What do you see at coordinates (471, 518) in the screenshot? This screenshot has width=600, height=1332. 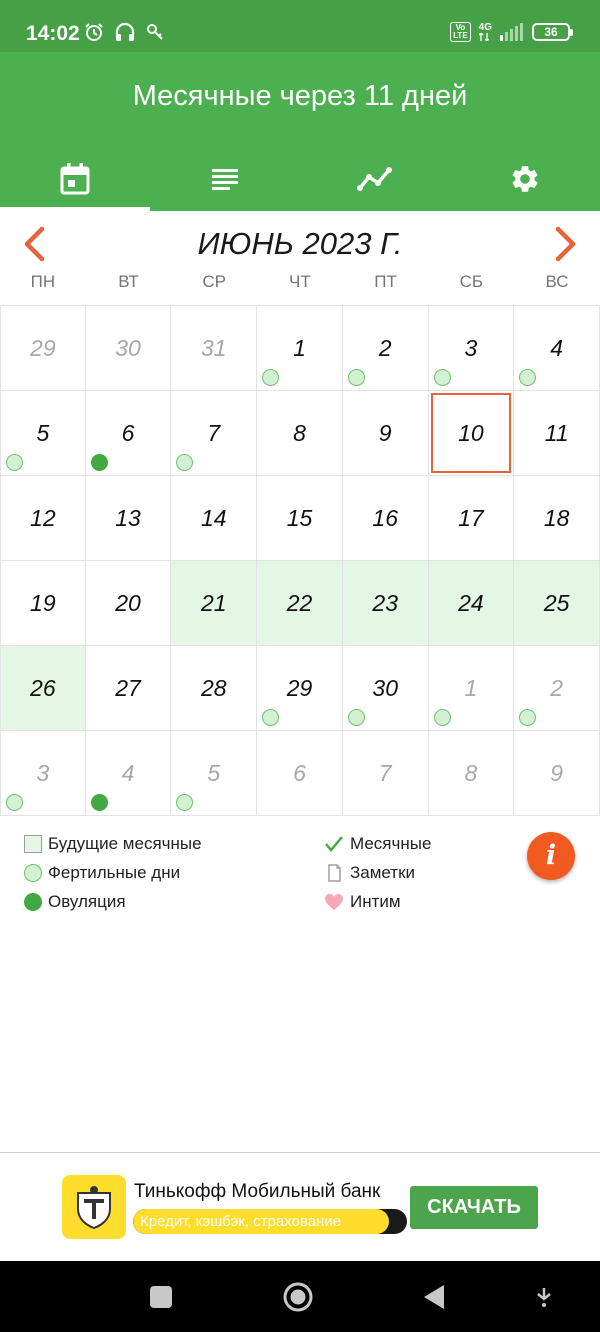 I see `calendar-day: 17` at bounding box center [471, 518].